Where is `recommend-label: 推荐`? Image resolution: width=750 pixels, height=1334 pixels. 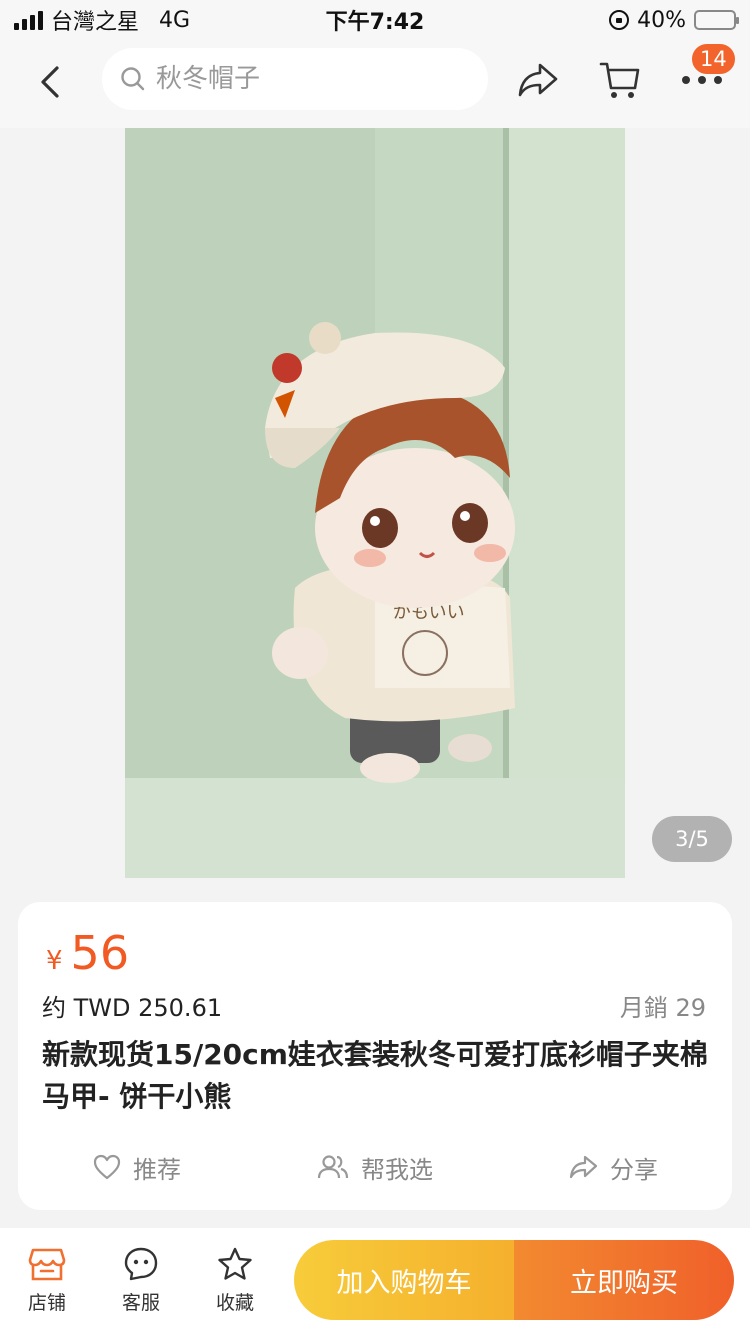
recommend-label: 推荐 is located at coordinates (157, 1169).